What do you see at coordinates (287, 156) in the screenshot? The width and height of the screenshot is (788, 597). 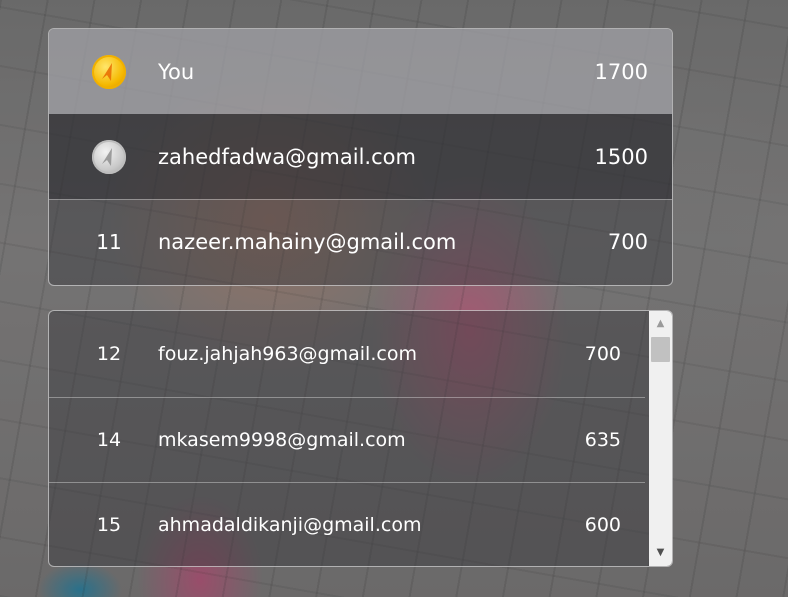 I see `player-name: zahedfadwa@gmail.com` at bounding box center [287, 156].